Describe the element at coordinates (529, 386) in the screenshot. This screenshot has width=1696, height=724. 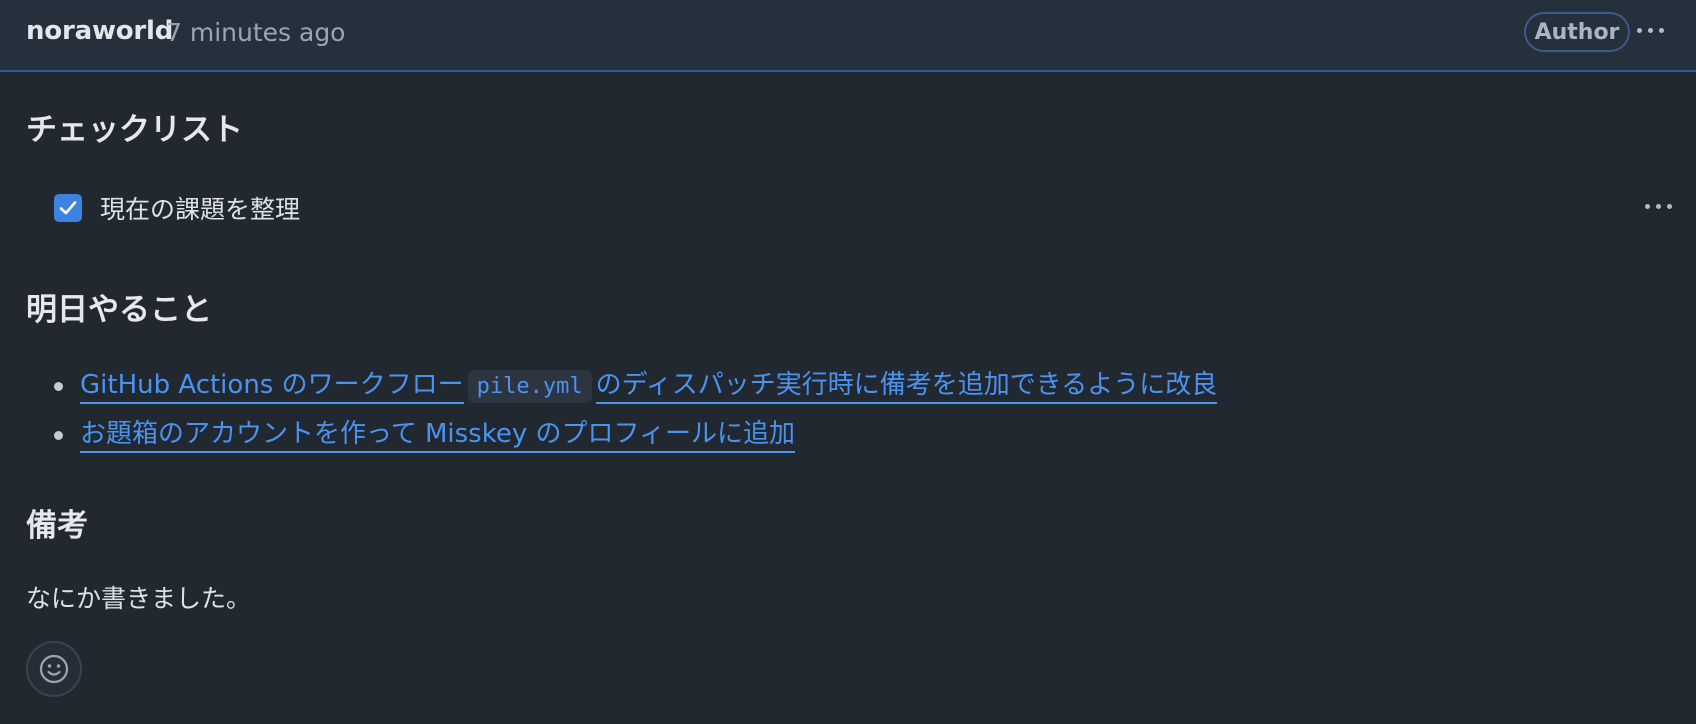
I see `inline-code: pile.yml` at that location.